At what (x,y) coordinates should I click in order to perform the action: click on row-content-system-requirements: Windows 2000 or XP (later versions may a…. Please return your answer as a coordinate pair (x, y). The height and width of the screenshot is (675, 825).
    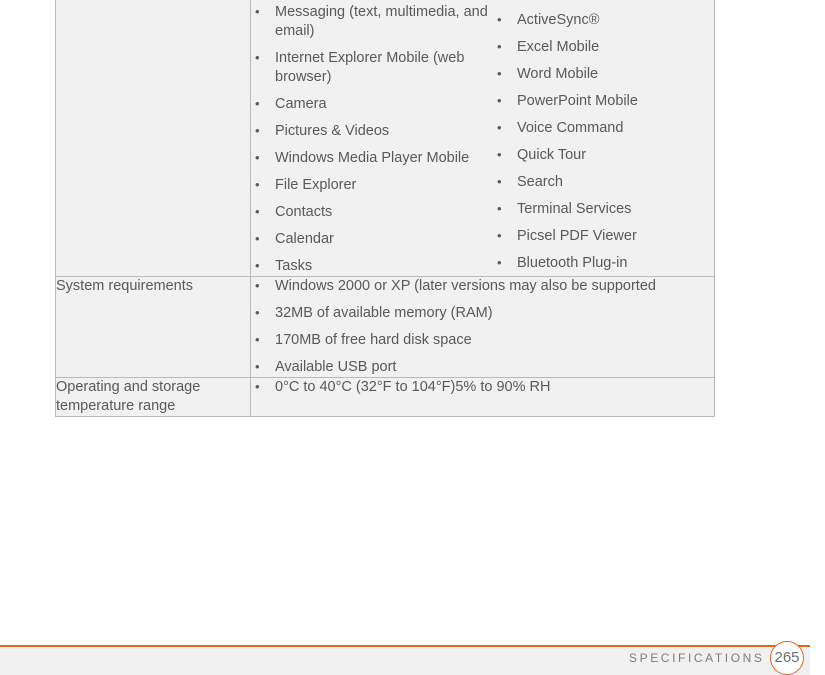
    Looking at the image, I should click on (482, 327).